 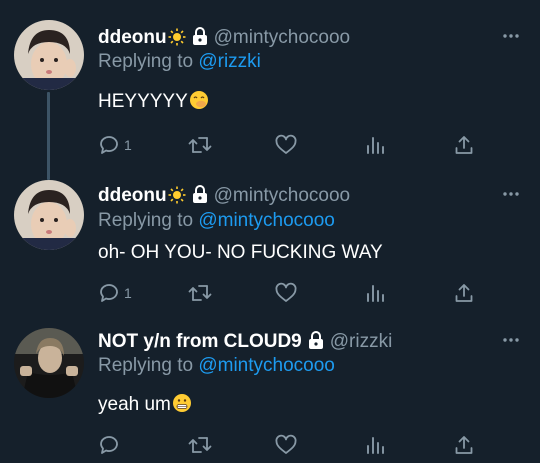 I want to click on replying-to: Replying to @rizzki, so click(x=179, y=62).